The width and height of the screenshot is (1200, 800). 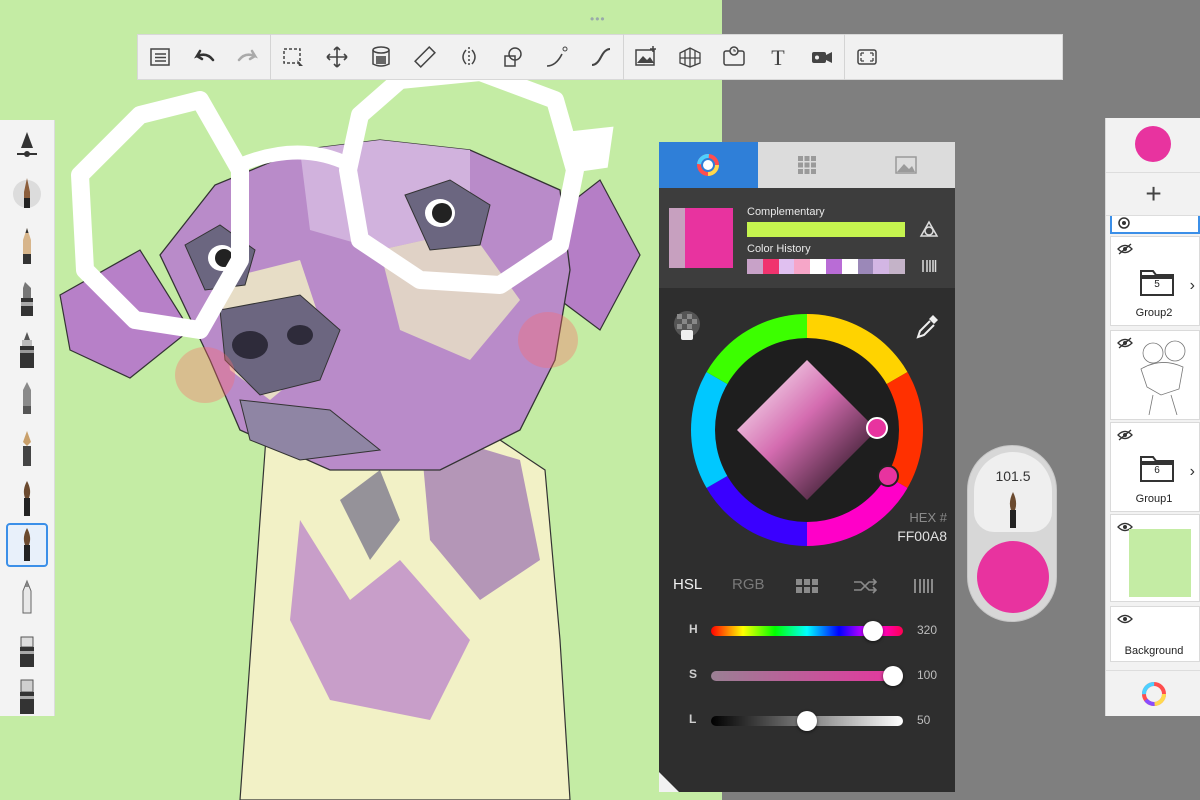 I want to click on current-brush-icon, so click(x=1013, y=510).